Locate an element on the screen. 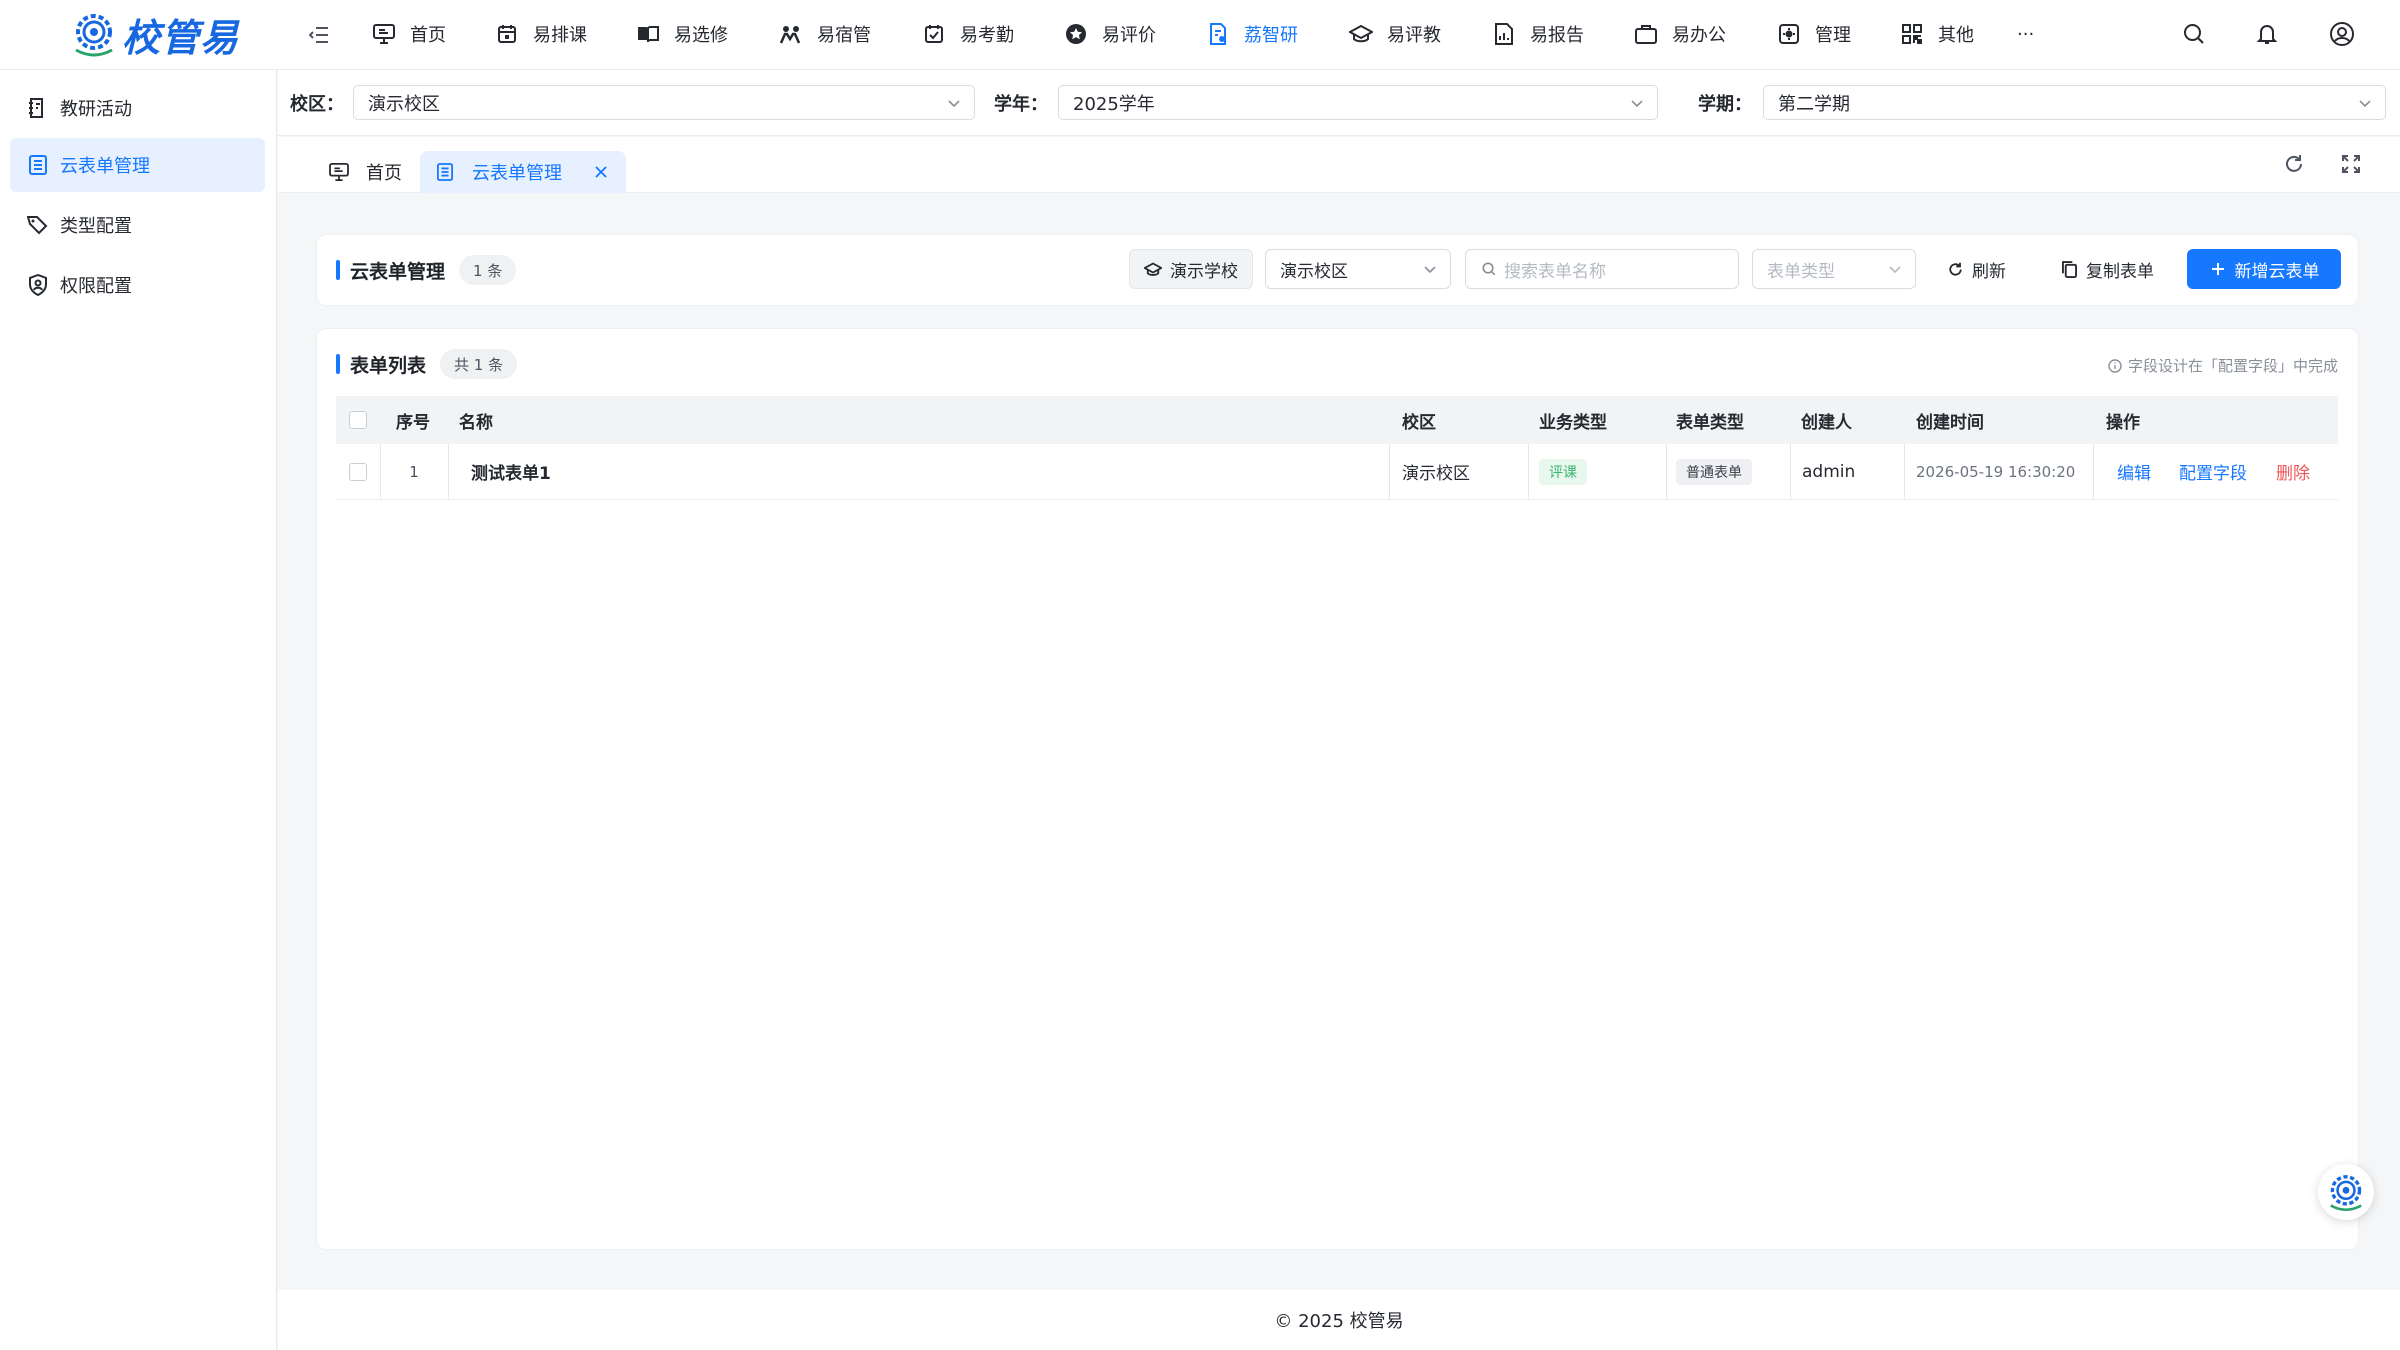 This screenshot has width=2400, height=1350. nav-label: 易排课 is located at coordinates (560, 35).